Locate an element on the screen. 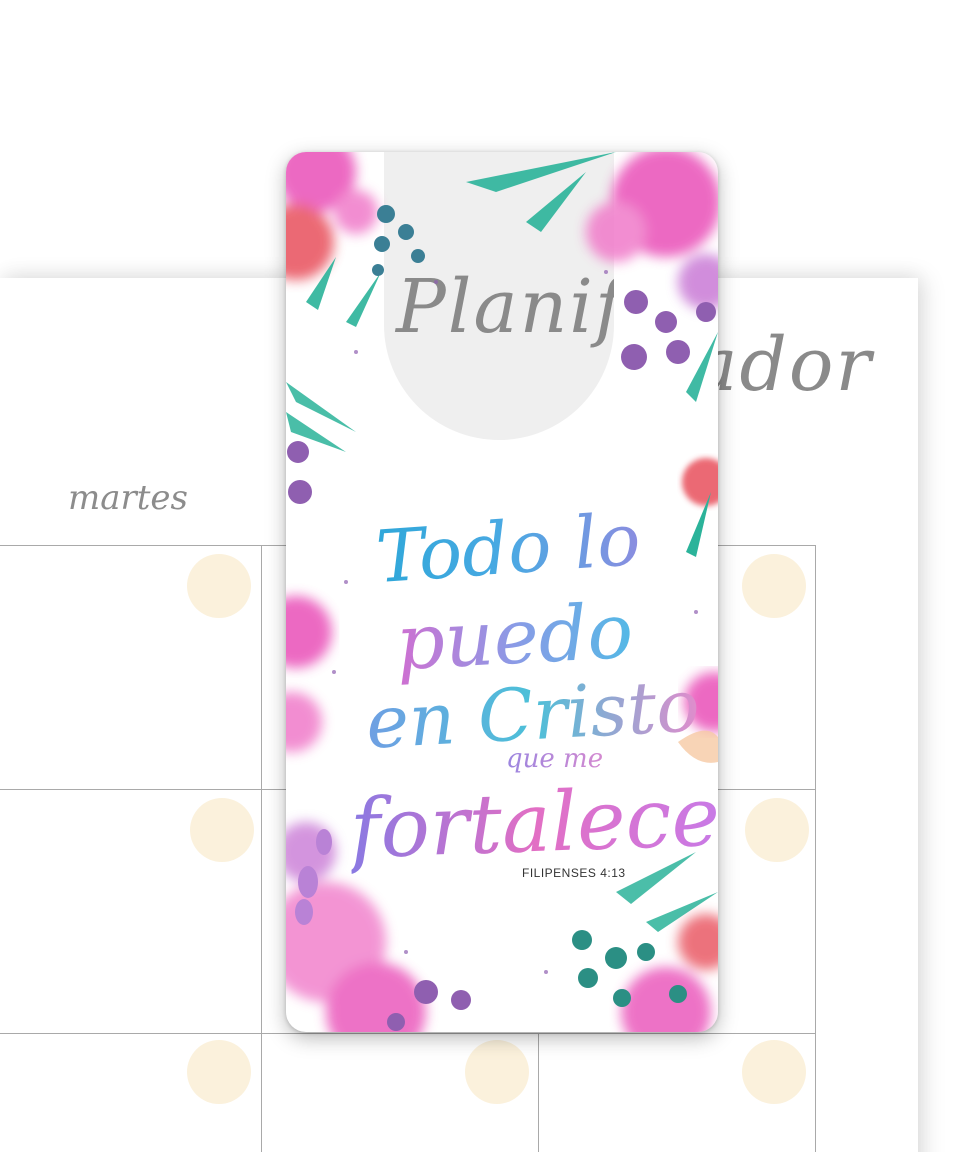 This screenshot has height=1152, width=960. verse-reference: FILIPENSES 4:13 is located at coordinates (574, 873).